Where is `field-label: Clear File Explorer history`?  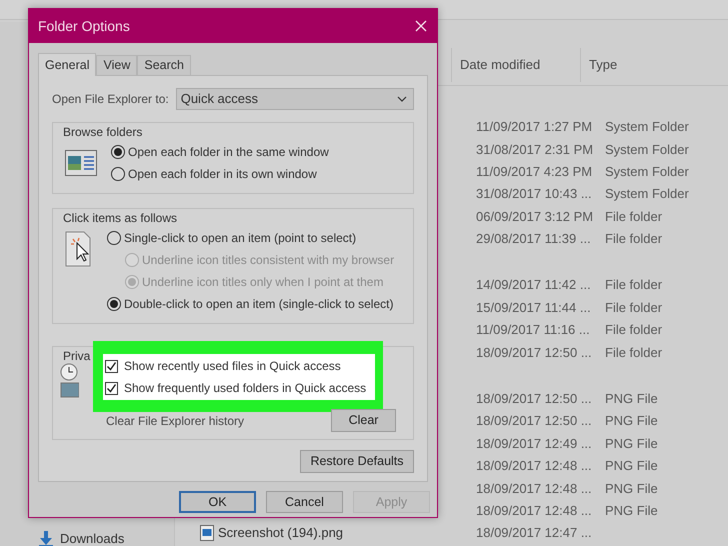
field-label: Clear File Explorer history is located at coordinates (175, 421).